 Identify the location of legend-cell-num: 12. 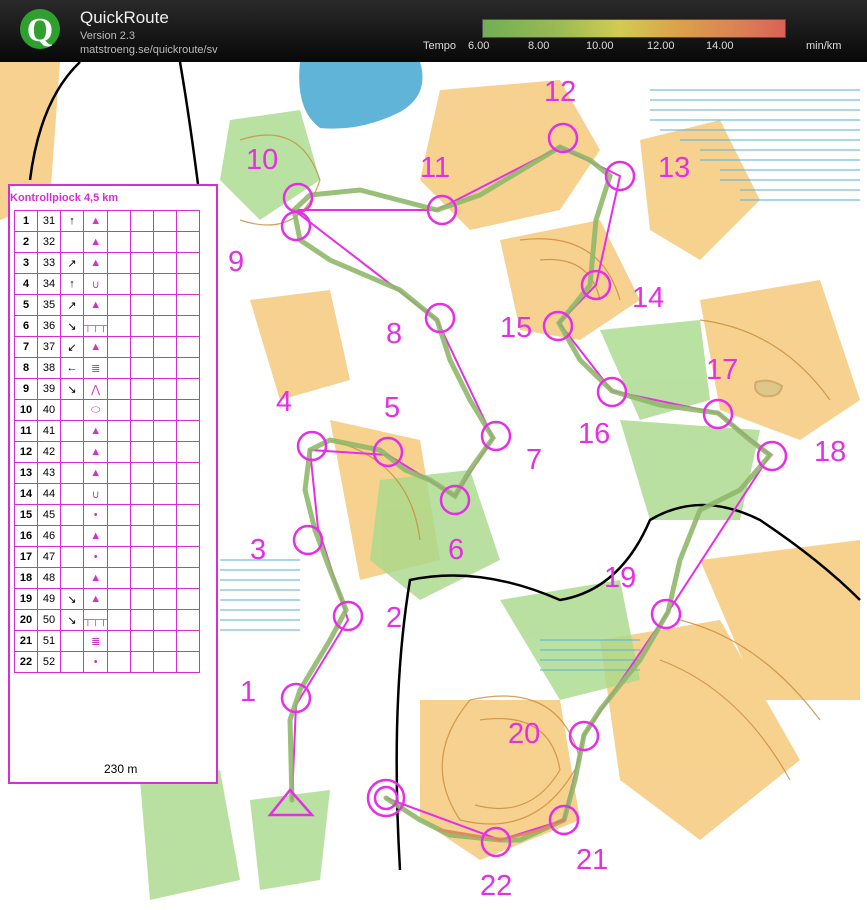
(26, 452).